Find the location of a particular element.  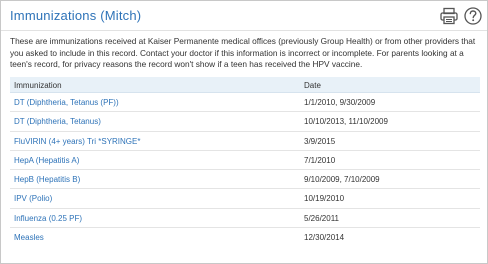

table-row: HepA (Hepatitis A) 7/1/2010 is located at coordinates (245, 161).